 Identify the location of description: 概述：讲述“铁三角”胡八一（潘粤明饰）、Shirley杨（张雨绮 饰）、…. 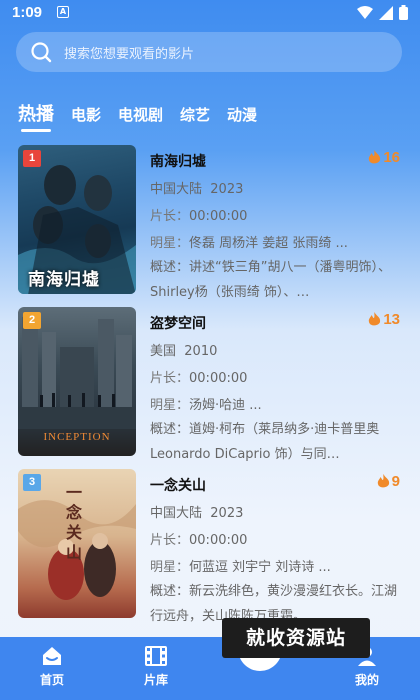
(278, 280).